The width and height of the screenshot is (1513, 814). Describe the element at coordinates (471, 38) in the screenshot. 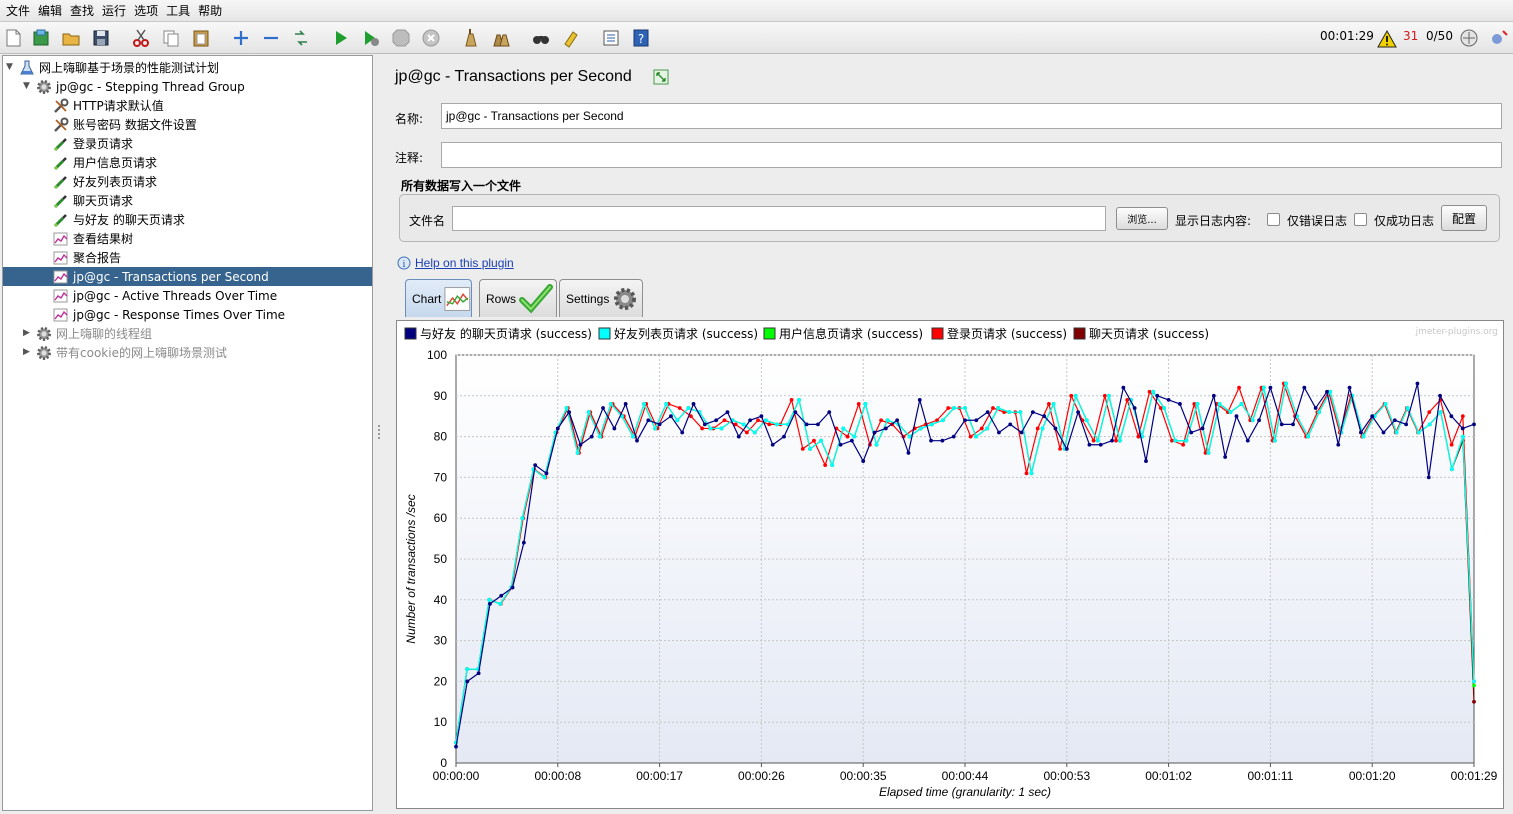

I see `clear-icon` at that location.